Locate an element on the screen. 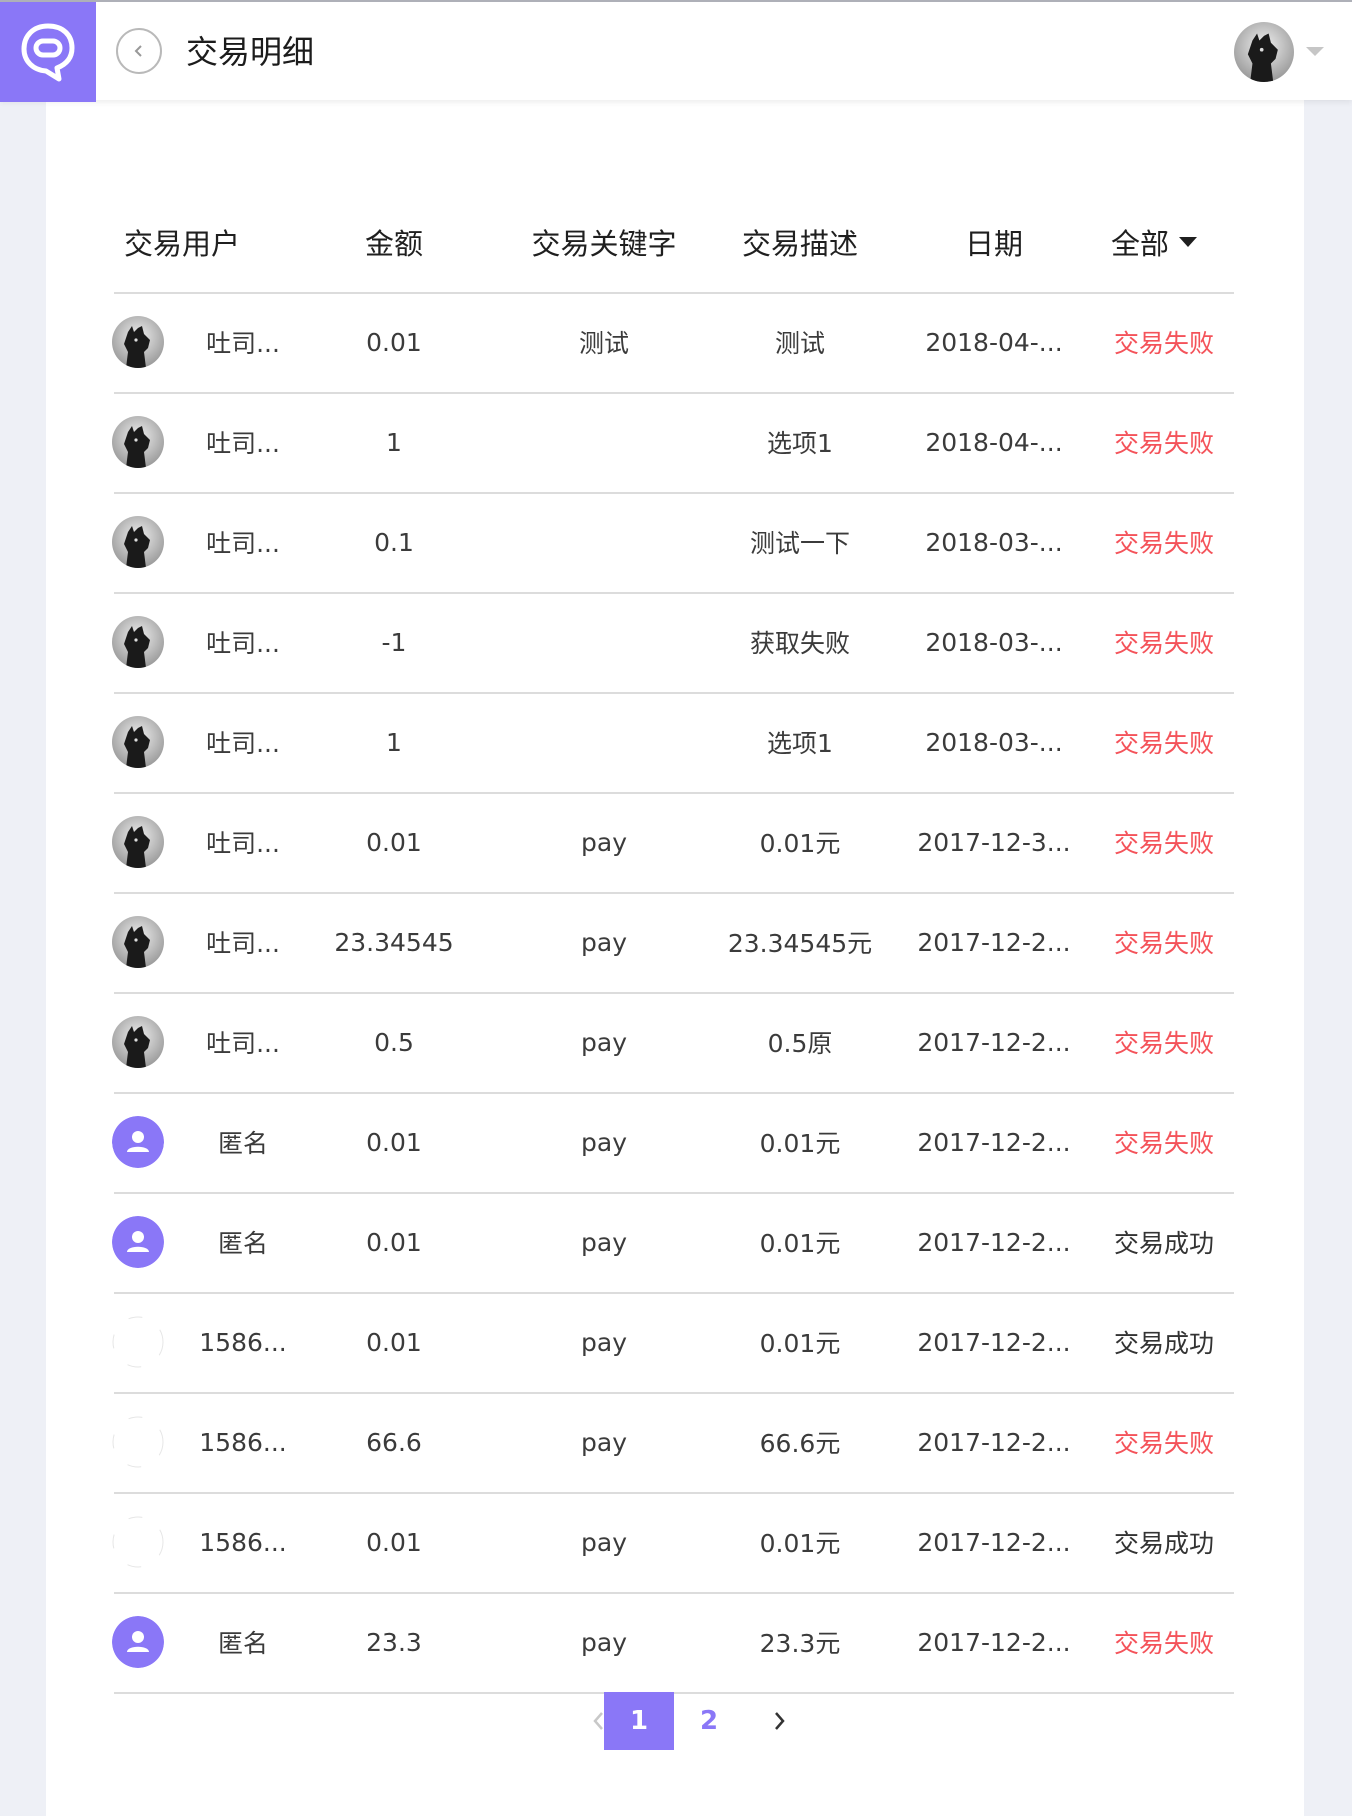 Image resolution: width=1352 pixels, height=1816 pixels. chevron-left-icon is located at coordinates (138, 51).